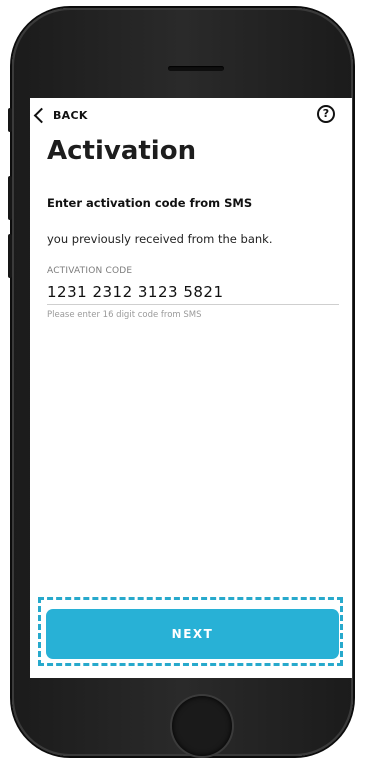  I want to click on input-underline, so click(193, 304).